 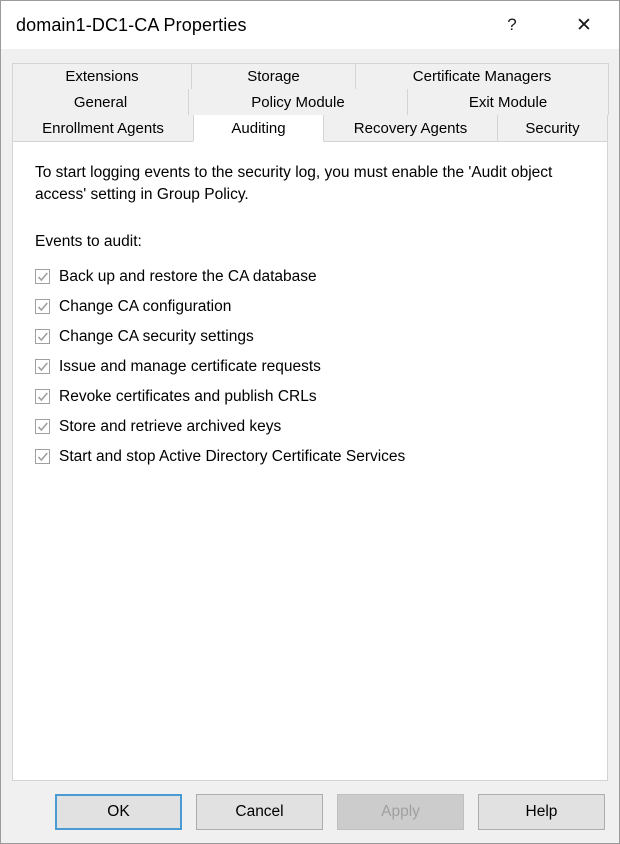 I want to click on tab-general: General, so click(x=100, y=102).